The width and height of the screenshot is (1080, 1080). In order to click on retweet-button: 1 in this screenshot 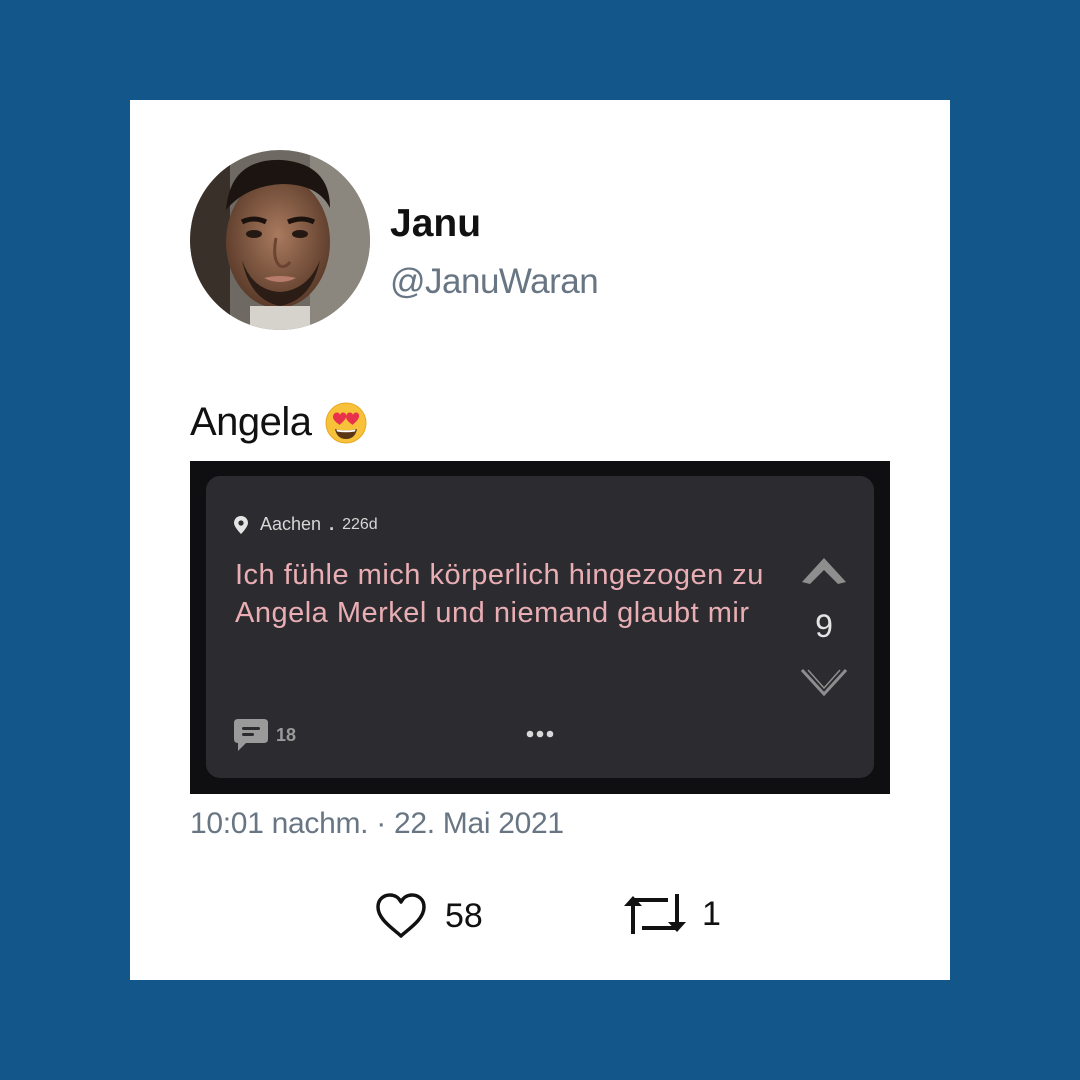, I will do `click(671, 914)`.